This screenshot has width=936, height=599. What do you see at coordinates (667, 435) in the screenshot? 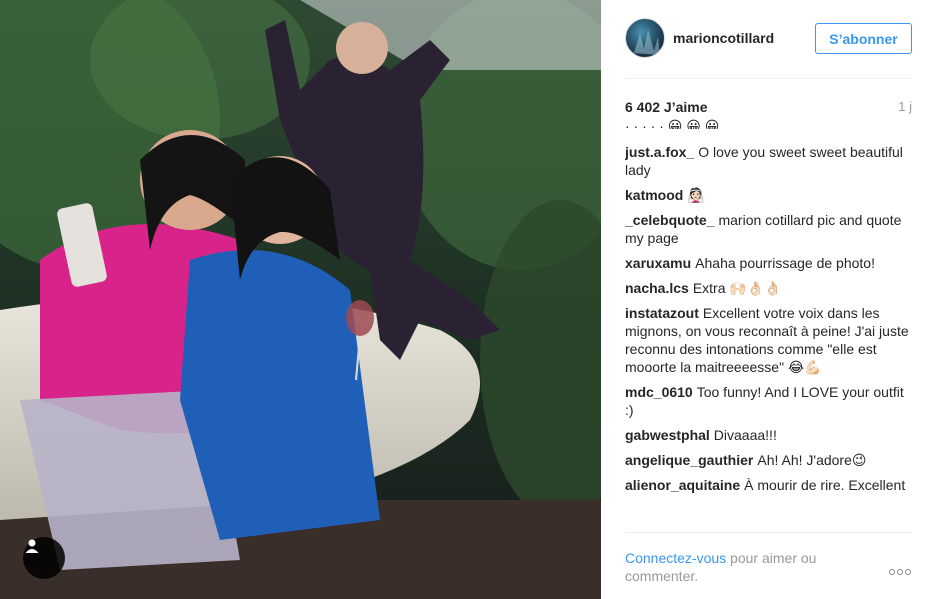
I see `comment-username: gabwestphal` at bounding box center [667, 435].